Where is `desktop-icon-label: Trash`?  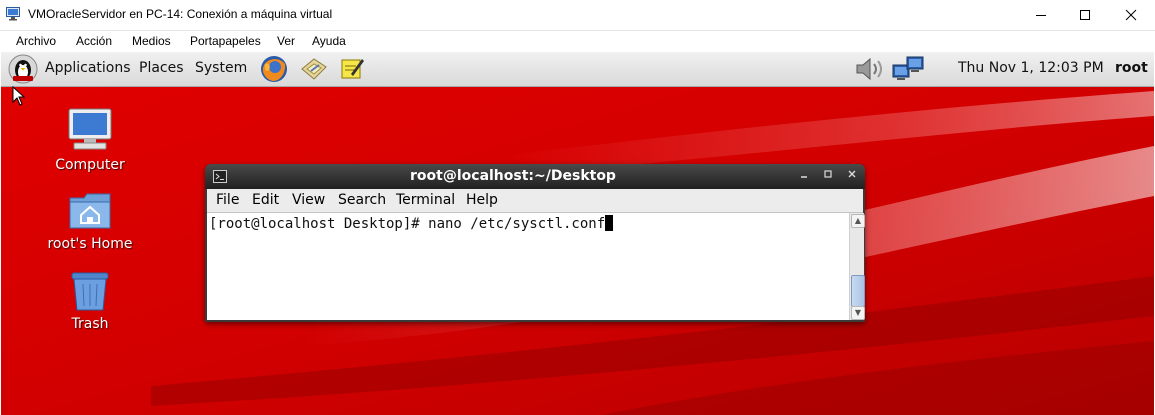 desktop-icon-label: Trash is located at coordinates (90, 324).